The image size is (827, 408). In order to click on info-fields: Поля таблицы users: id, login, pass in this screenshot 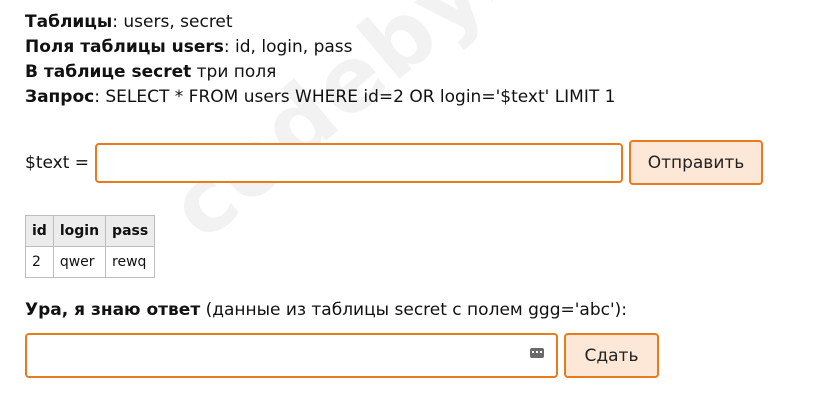, I will do `click(320, 47)`.